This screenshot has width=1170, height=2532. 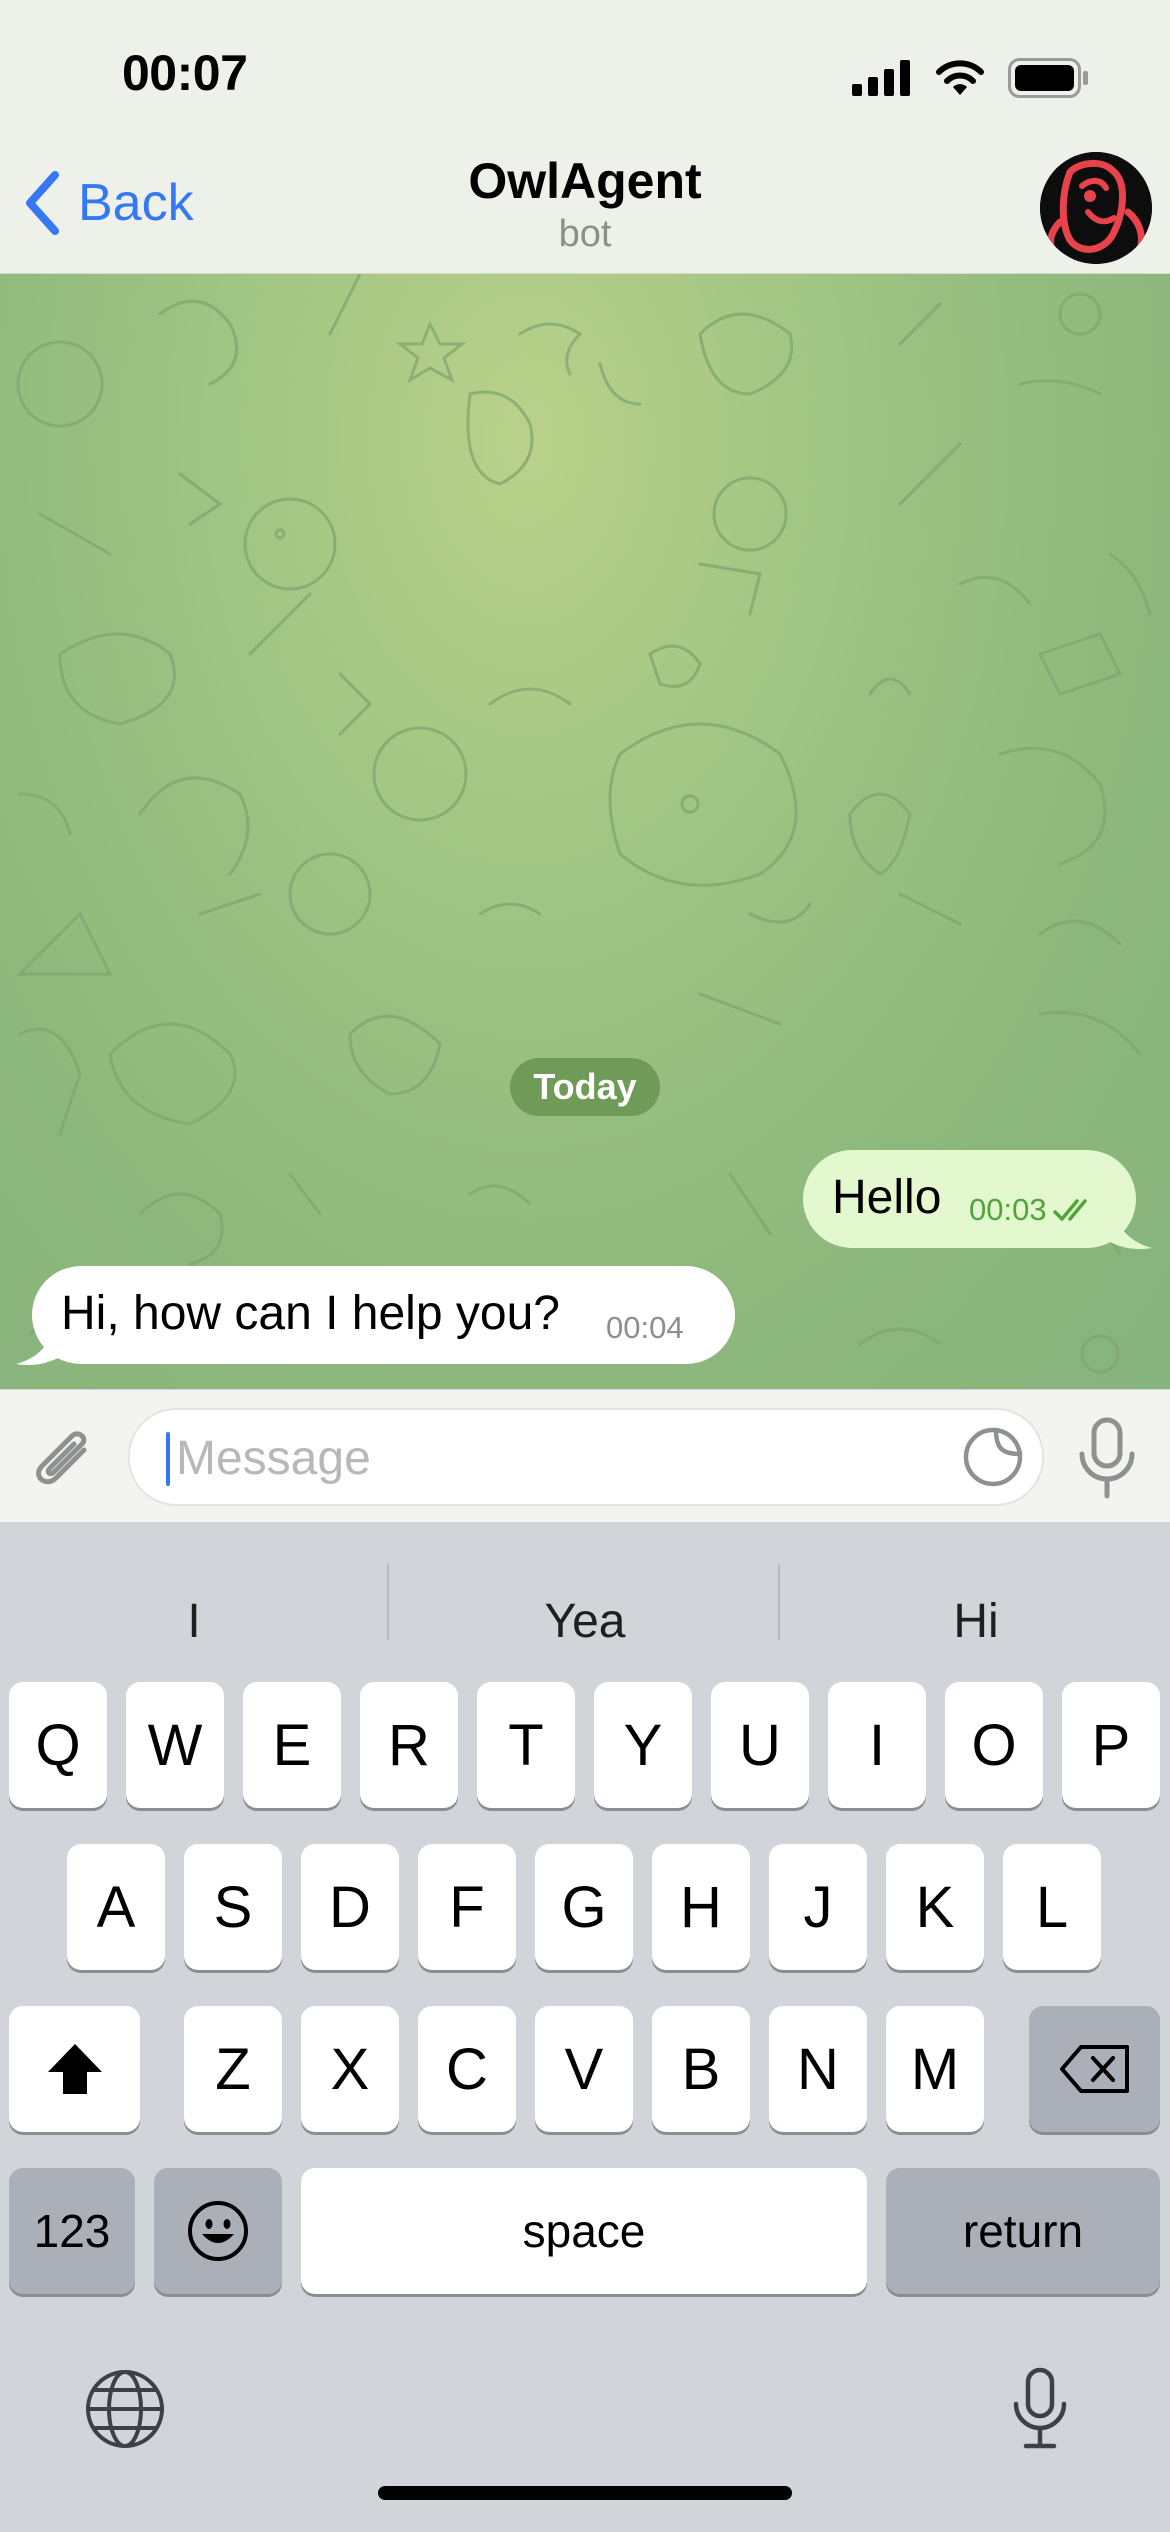 What do you see at coordinates (292, 1745) in the screenshot?
I see `key-e: E` at bounding box center [292, 1745].